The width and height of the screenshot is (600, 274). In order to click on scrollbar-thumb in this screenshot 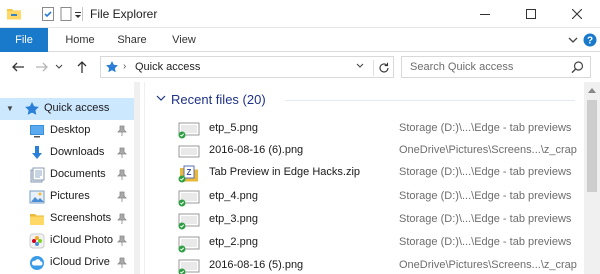, I will do `click(592, 146)`.